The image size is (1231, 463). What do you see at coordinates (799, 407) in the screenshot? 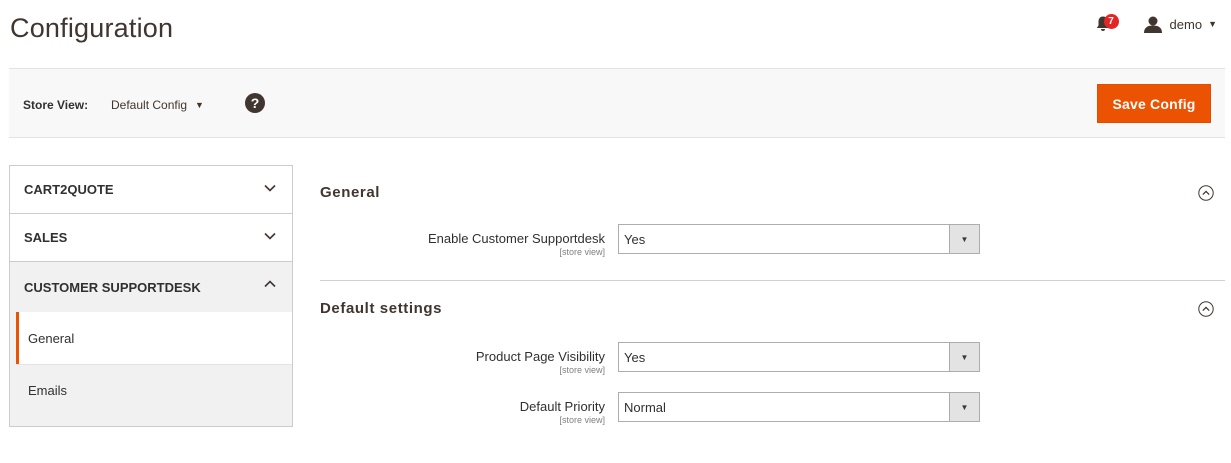
I see `default-priority-select: Normal ▼` at bounding box center [799, 407].